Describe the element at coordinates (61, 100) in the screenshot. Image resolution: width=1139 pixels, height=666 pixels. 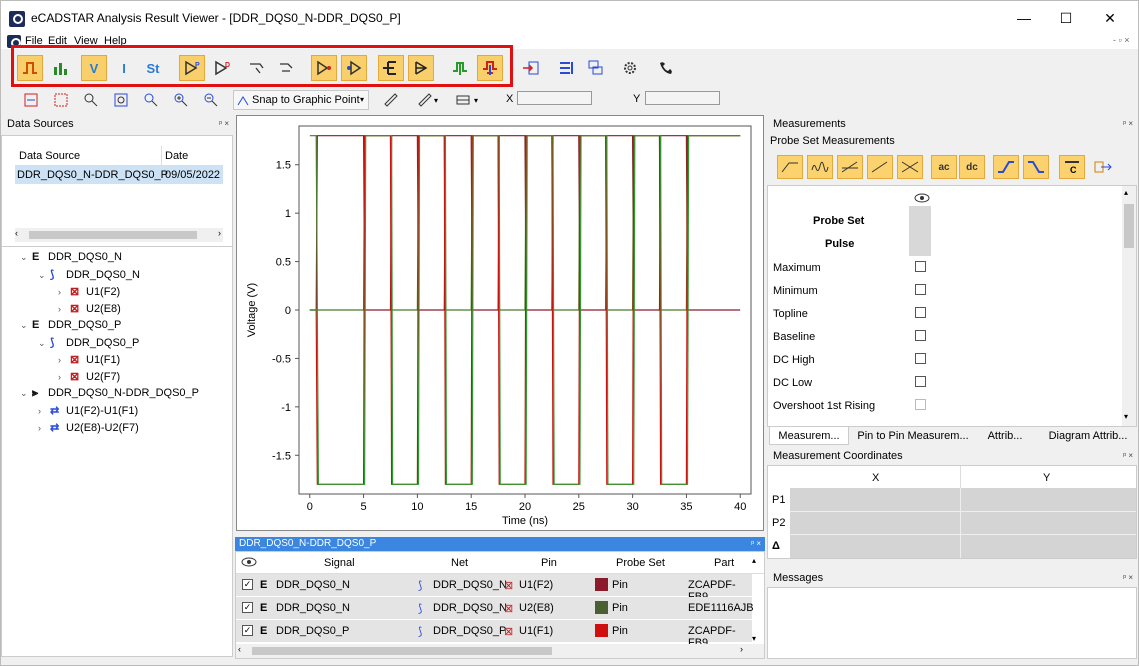
I see `fit-icon` at that location.